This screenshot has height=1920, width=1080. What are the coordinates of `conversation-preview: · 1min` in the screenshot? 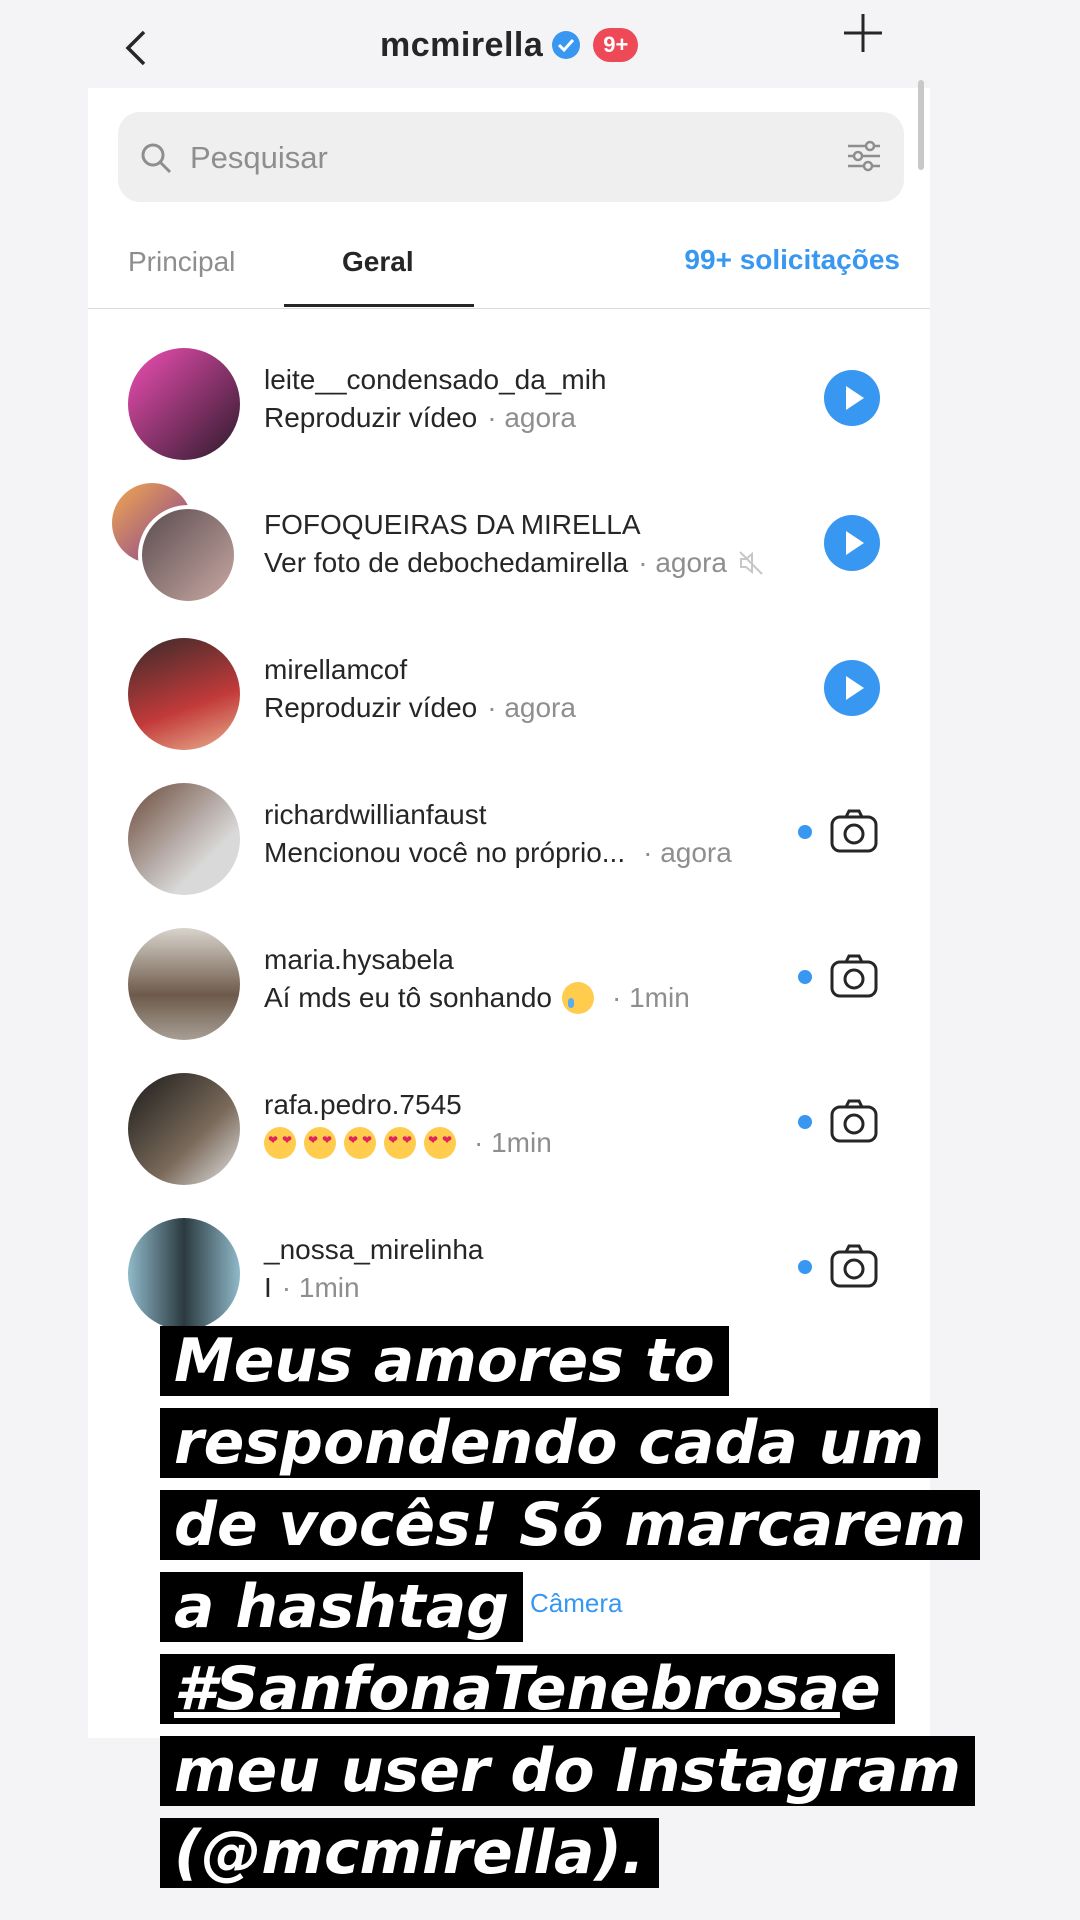 It's located at (408, 1143).